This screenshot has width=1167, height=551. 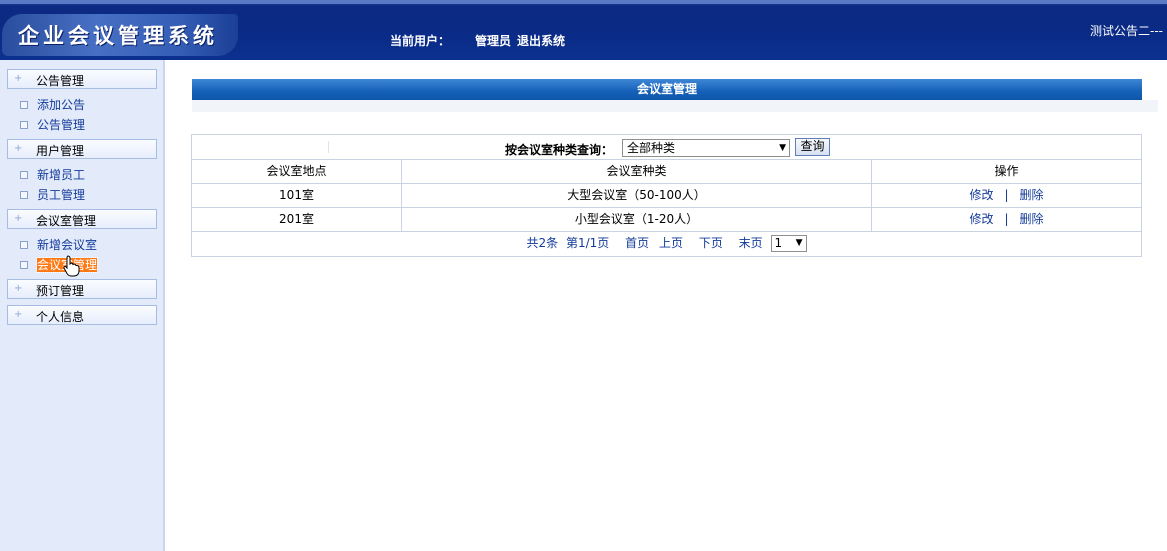 I want to click on pager-row: 共2条 第1/1页 首页 上页 下页 末页 1 ▼, so click(x=666, y=244).